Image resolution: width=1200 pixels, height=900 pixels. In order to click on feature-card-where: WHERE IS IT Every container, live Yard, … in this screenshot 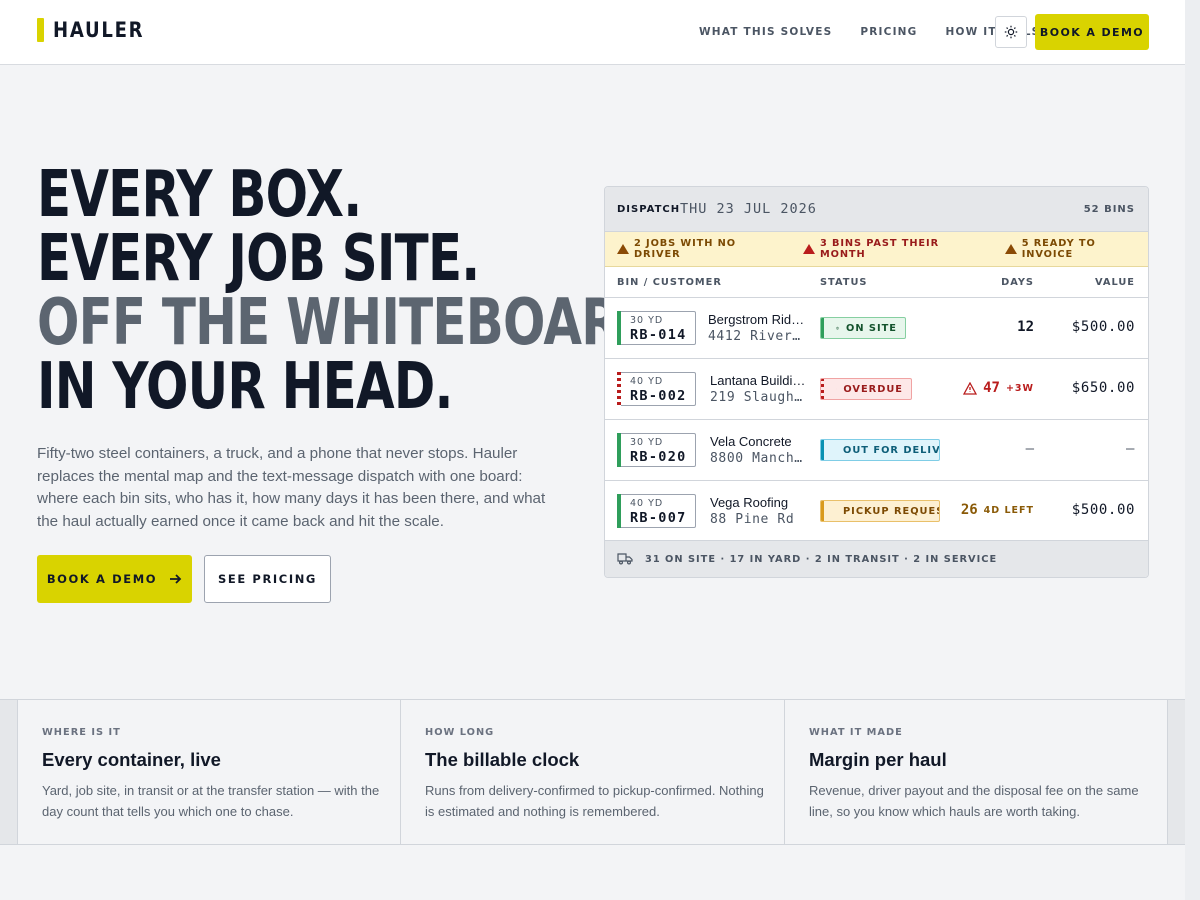, I will do `click(209, 772)`.